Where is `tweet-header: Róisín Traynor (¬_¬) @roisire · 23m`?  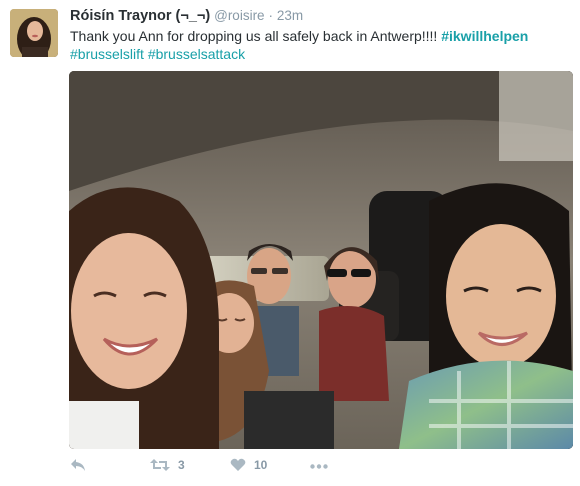
tweet-header: Róisín Traynor (¬_¬) @roisire · 23m is located at coordinates (186, 15).